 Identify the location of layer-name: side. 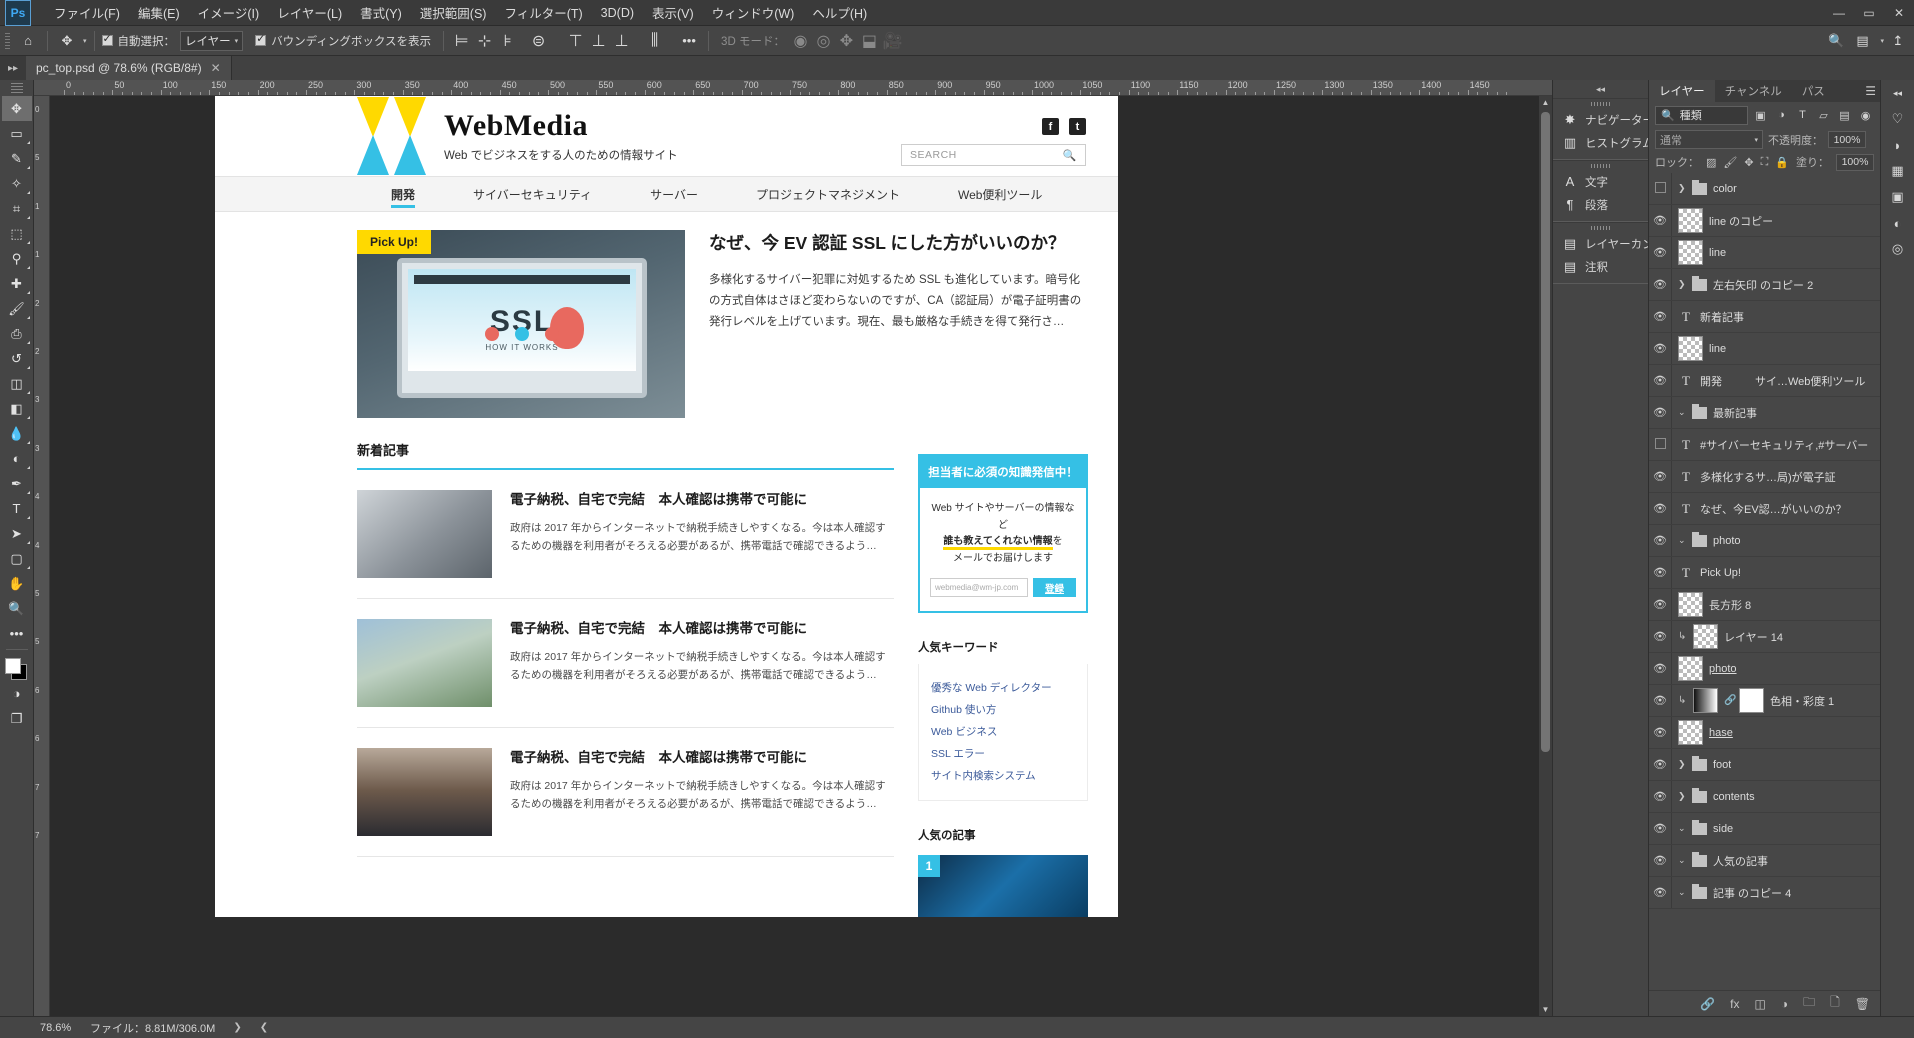
(1723, 829).